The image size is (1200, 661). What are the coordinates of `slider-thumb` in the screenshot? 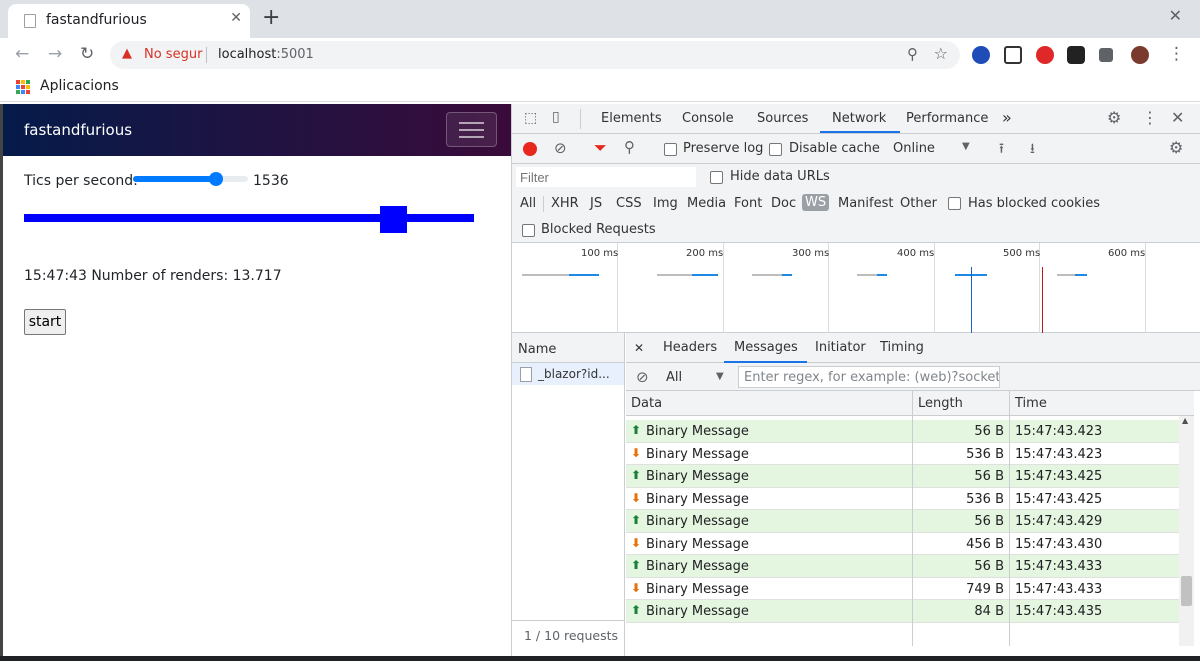 It's located at (215, 179).